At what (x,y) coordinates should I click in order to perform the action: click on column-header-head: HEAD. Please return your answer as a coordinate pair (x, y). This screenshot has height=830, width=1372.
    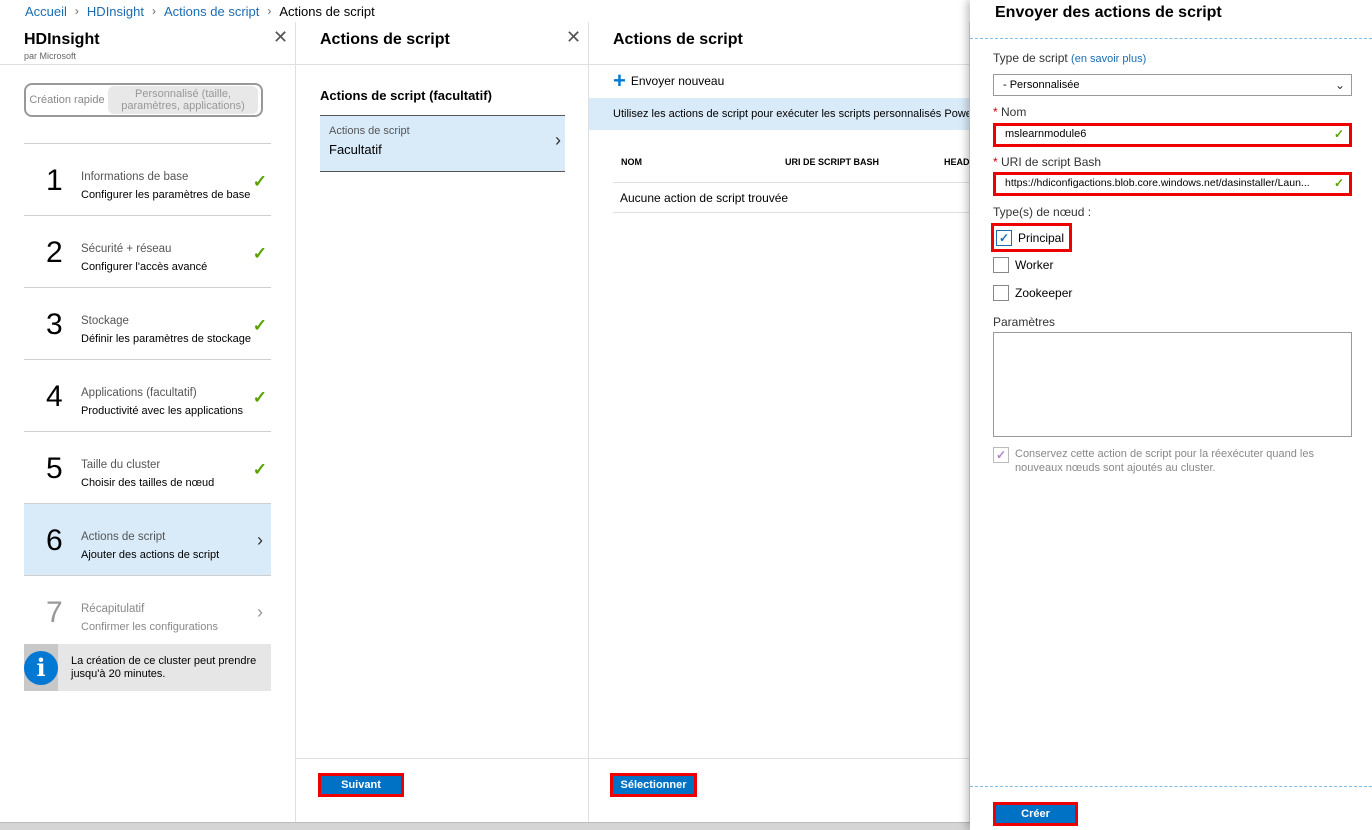
    Looking at the image, I should click on (957, 162).